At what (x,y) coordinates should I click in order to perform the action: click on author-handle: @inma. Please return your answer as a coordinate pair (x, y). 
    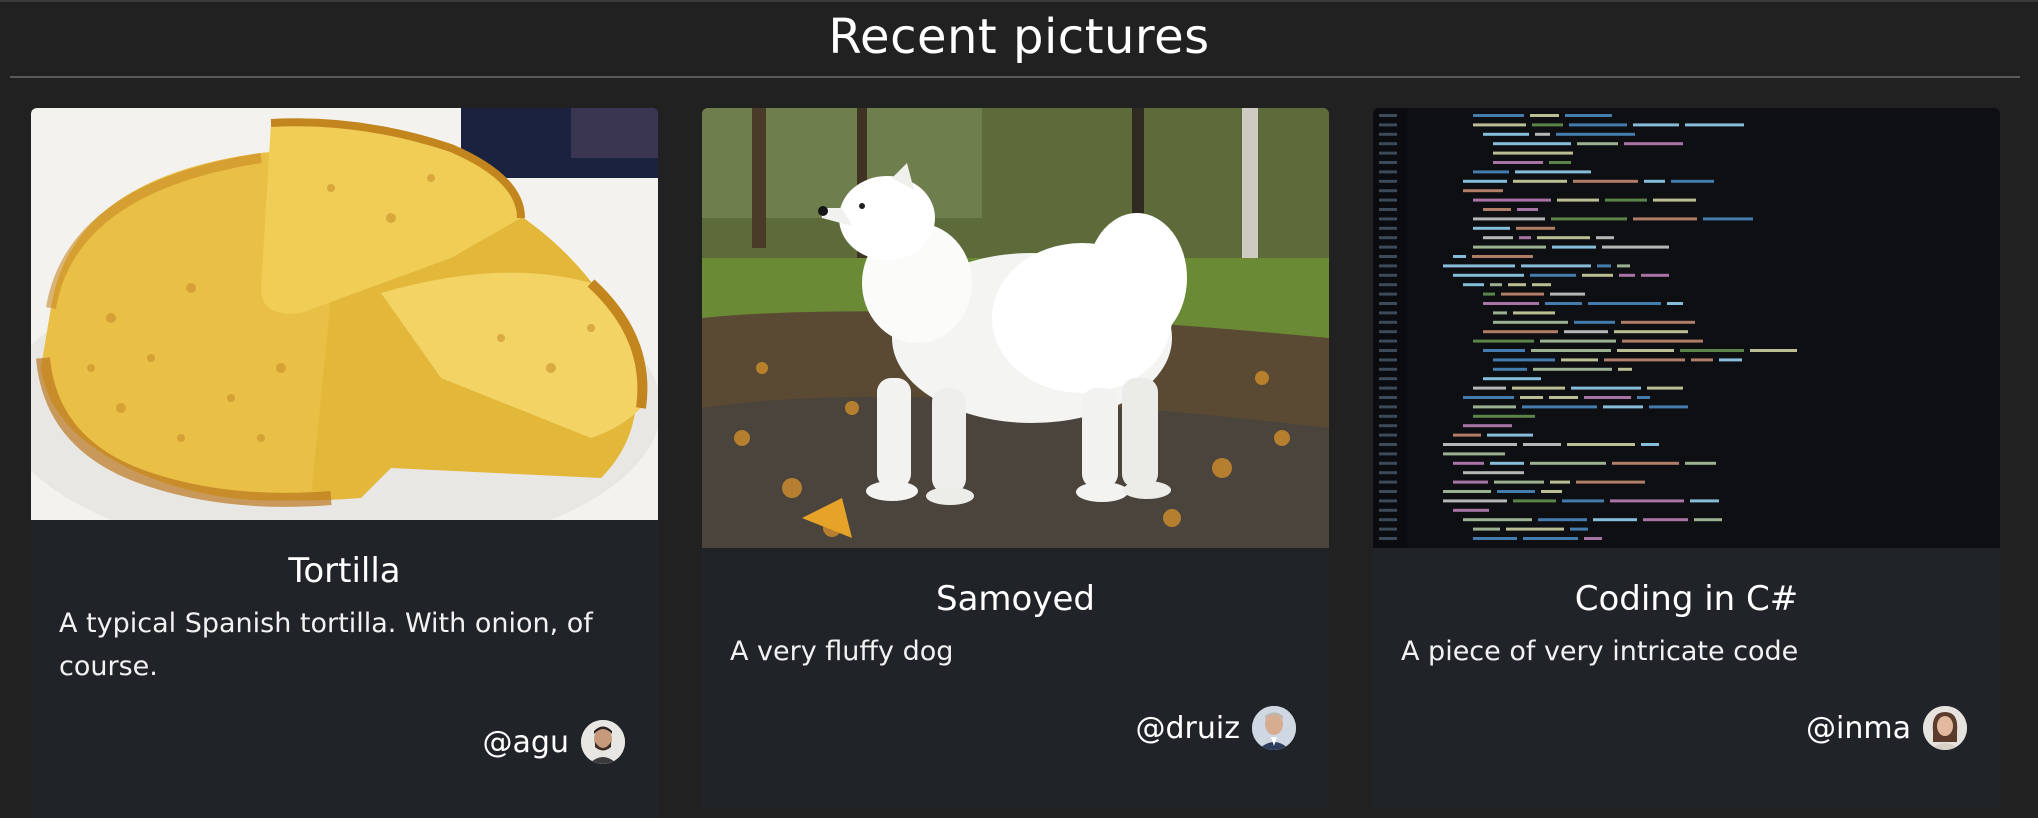
    Looking at the image, I should click on (1858, 728).